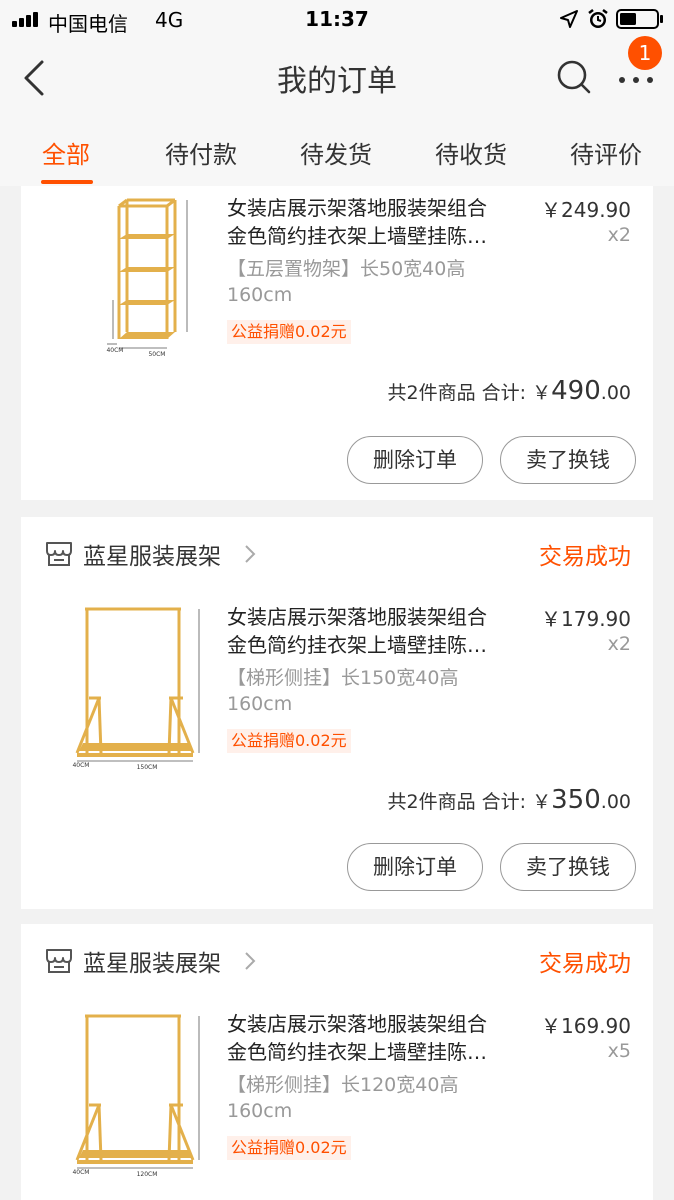 This screenshot has height=1200, width=674. Describe the element at coordinates (141, 688) in the screenshot. I see `product-thumbnail: 150CM 40CM` at that location.